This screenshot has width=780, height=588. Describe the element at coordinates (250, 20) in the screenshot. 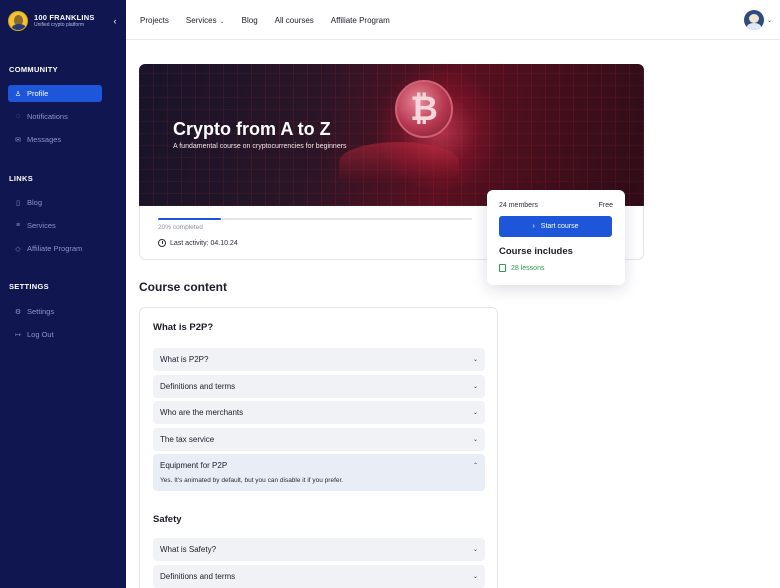

I see `nav-blog: Blog` at that location.